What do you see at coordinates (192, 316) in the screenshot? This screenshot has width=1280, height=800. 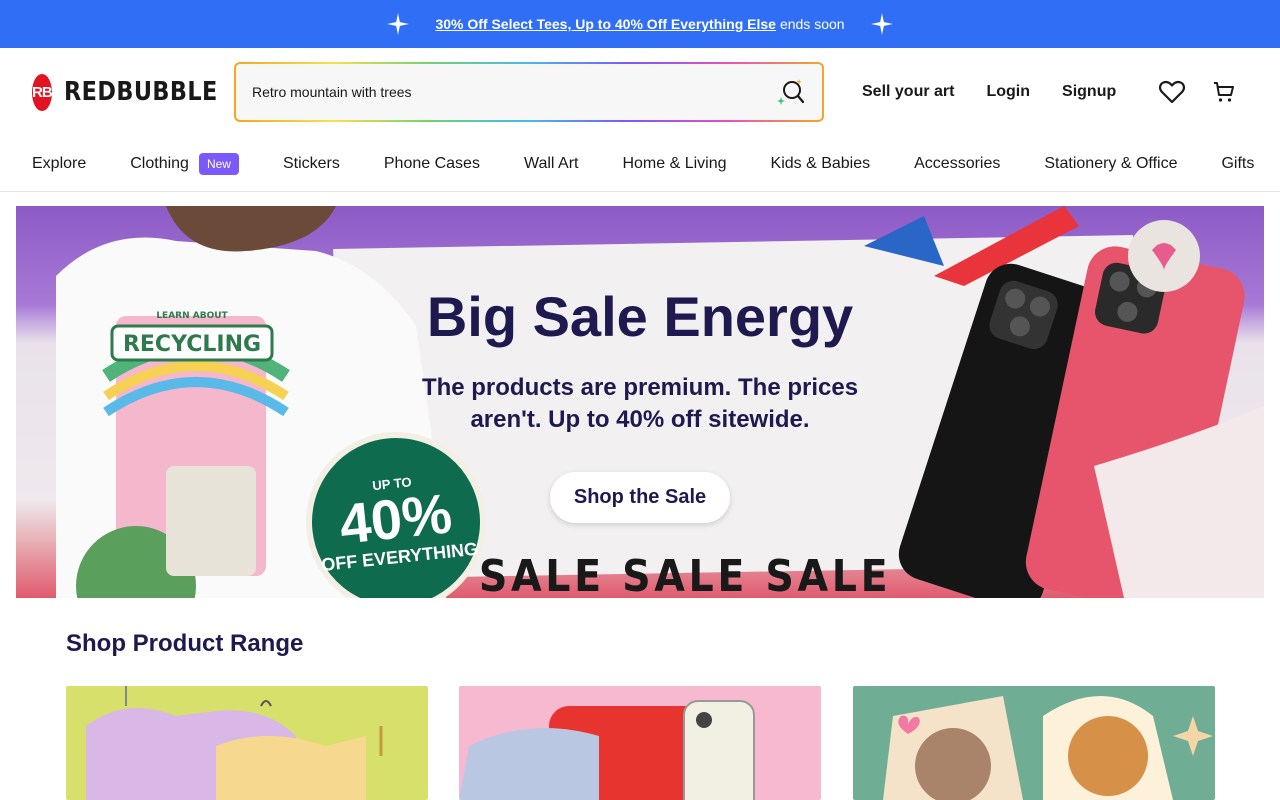 I see `shirt-small-text: LEARN ABOUT` at bounding box center [192, 316].